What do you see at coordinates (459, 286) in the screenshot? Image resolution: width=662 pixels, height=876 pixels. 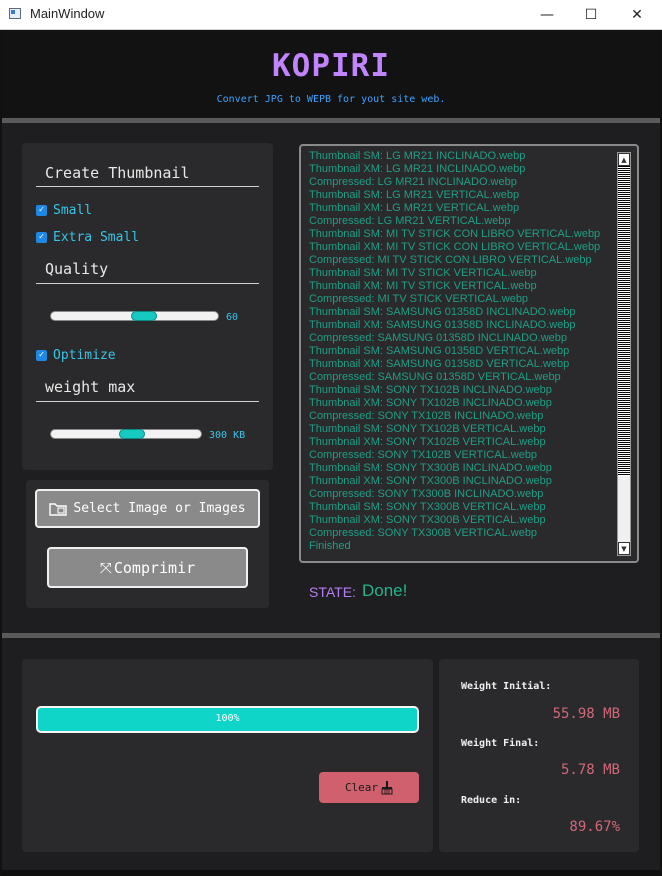 I see `log-entry: Thumbnail XM: MI TV STICK VERTICAL.webp` at bounding box center [459, 286].